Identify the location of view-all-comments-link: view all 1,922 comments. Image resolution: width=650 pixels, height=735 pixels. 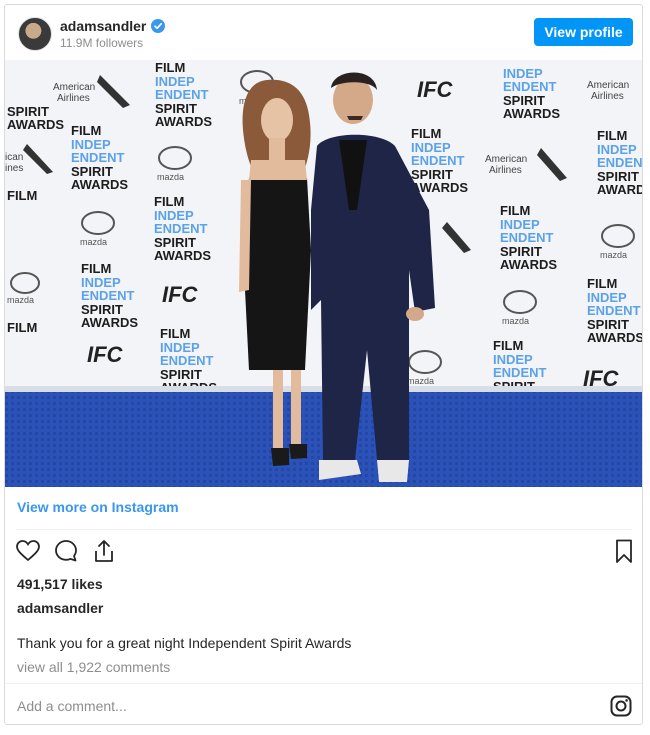
(93, 667).